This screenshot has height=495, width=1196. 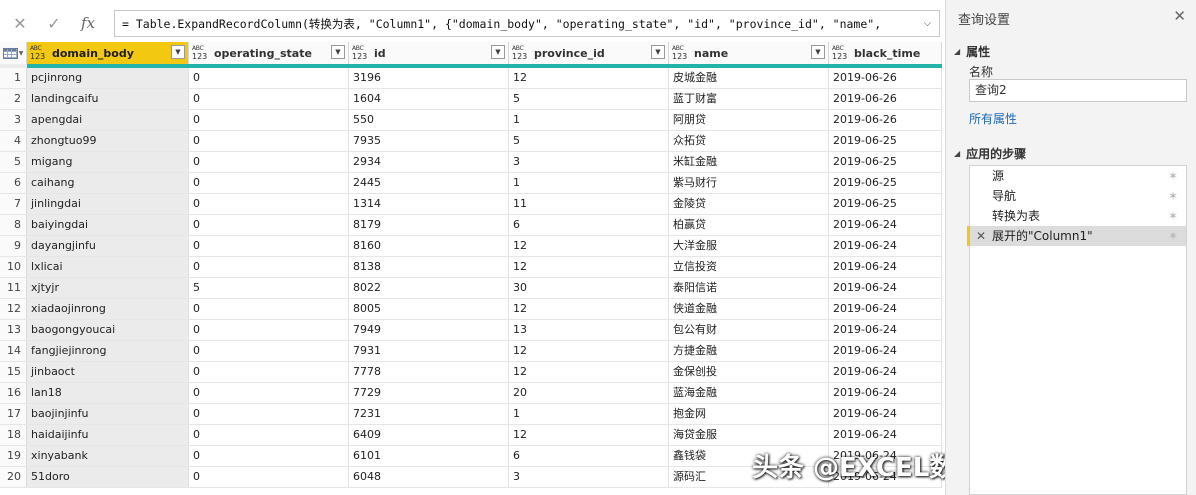 I want to click on cell-name: 蓝丁财富, so click(x=749, y=99).